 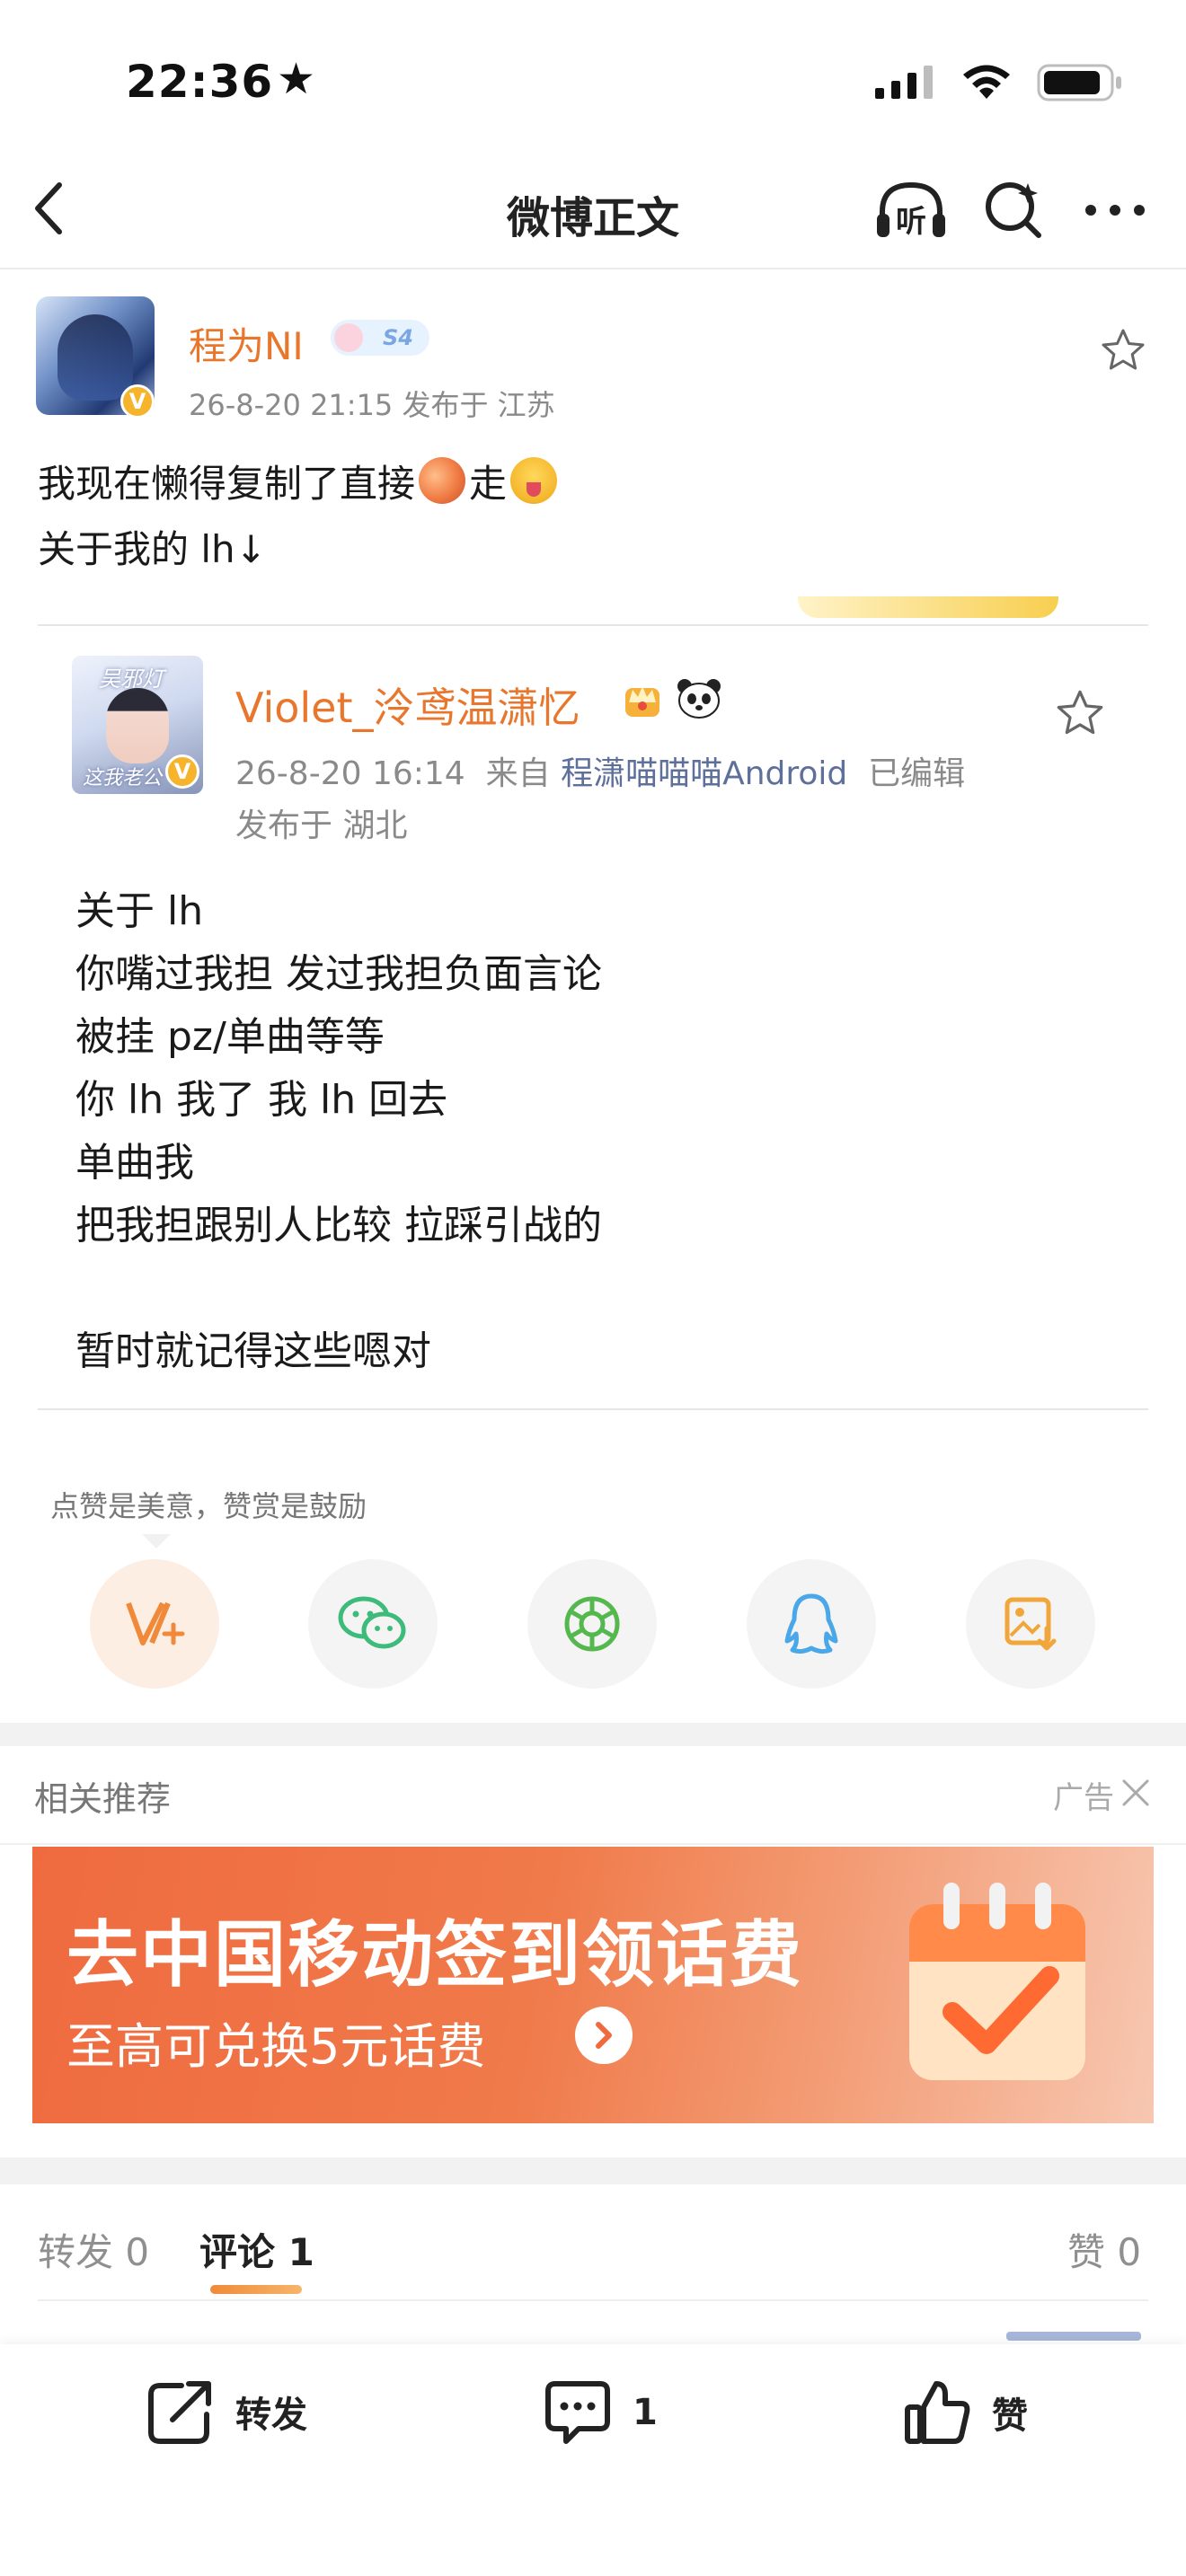 What do you see at coordinates (434, 1955) in the screenshot?
I see `banner-title: 去中国移动签到领话费` at bounding box center [434, 1955].